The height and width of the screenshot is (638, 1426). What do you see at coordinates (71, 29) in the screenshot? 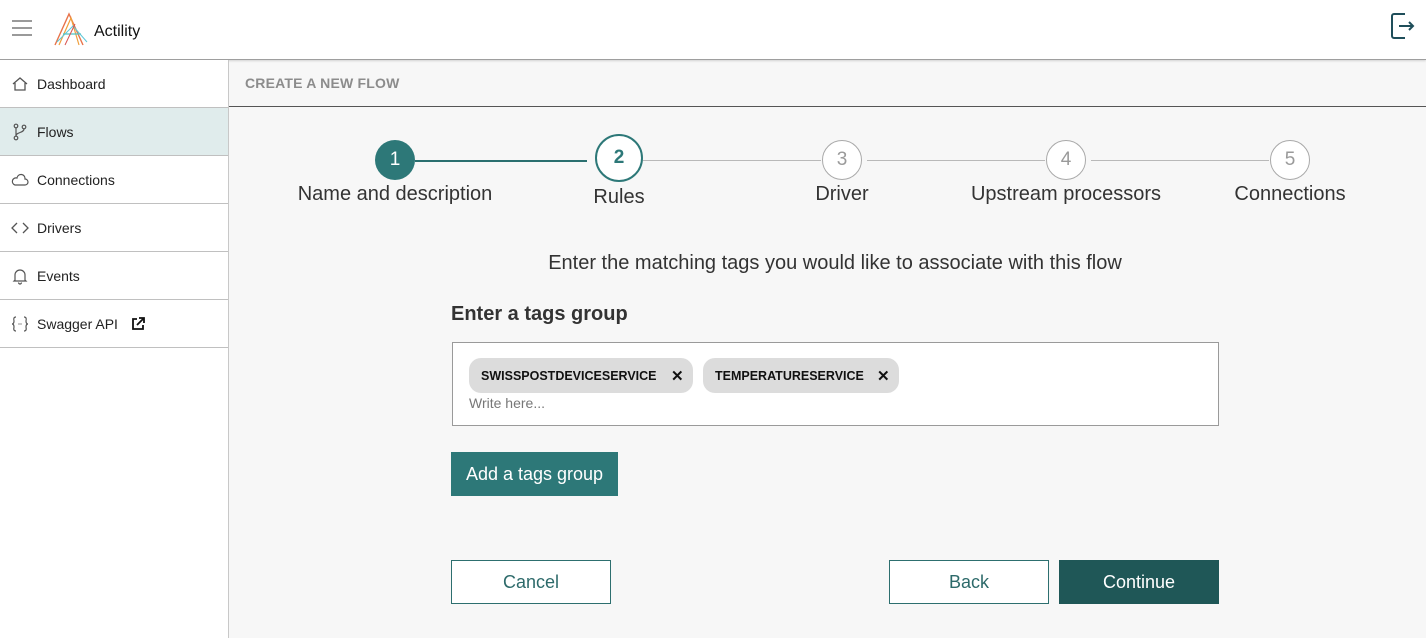
I see `actility-logo` at bounding box center [71, 29].